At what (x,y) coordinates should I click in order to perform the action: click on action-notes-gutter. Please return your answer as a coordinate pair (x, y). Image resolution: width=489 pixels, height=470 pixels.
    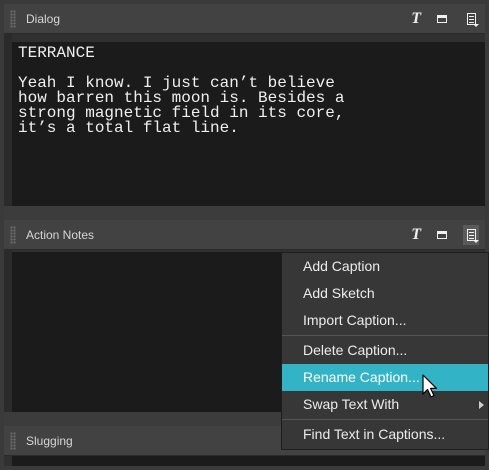
    Looking at the image, I should click on (8, 331).